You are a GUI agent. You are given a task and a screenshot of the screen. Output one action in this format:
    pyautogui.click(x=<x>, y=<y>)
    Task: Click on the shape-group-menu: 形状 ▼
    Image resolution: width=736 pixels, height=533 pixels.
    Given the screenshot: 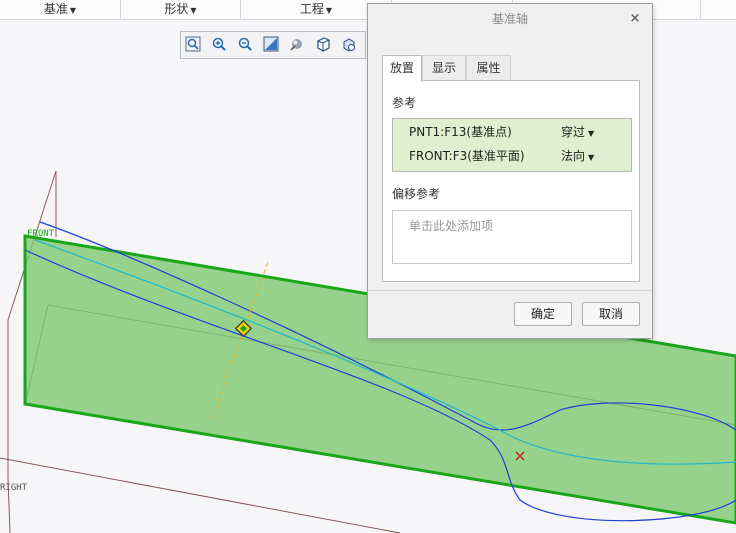 What is the action you would take?
    pyautogui.click(x=180, y=9)
    